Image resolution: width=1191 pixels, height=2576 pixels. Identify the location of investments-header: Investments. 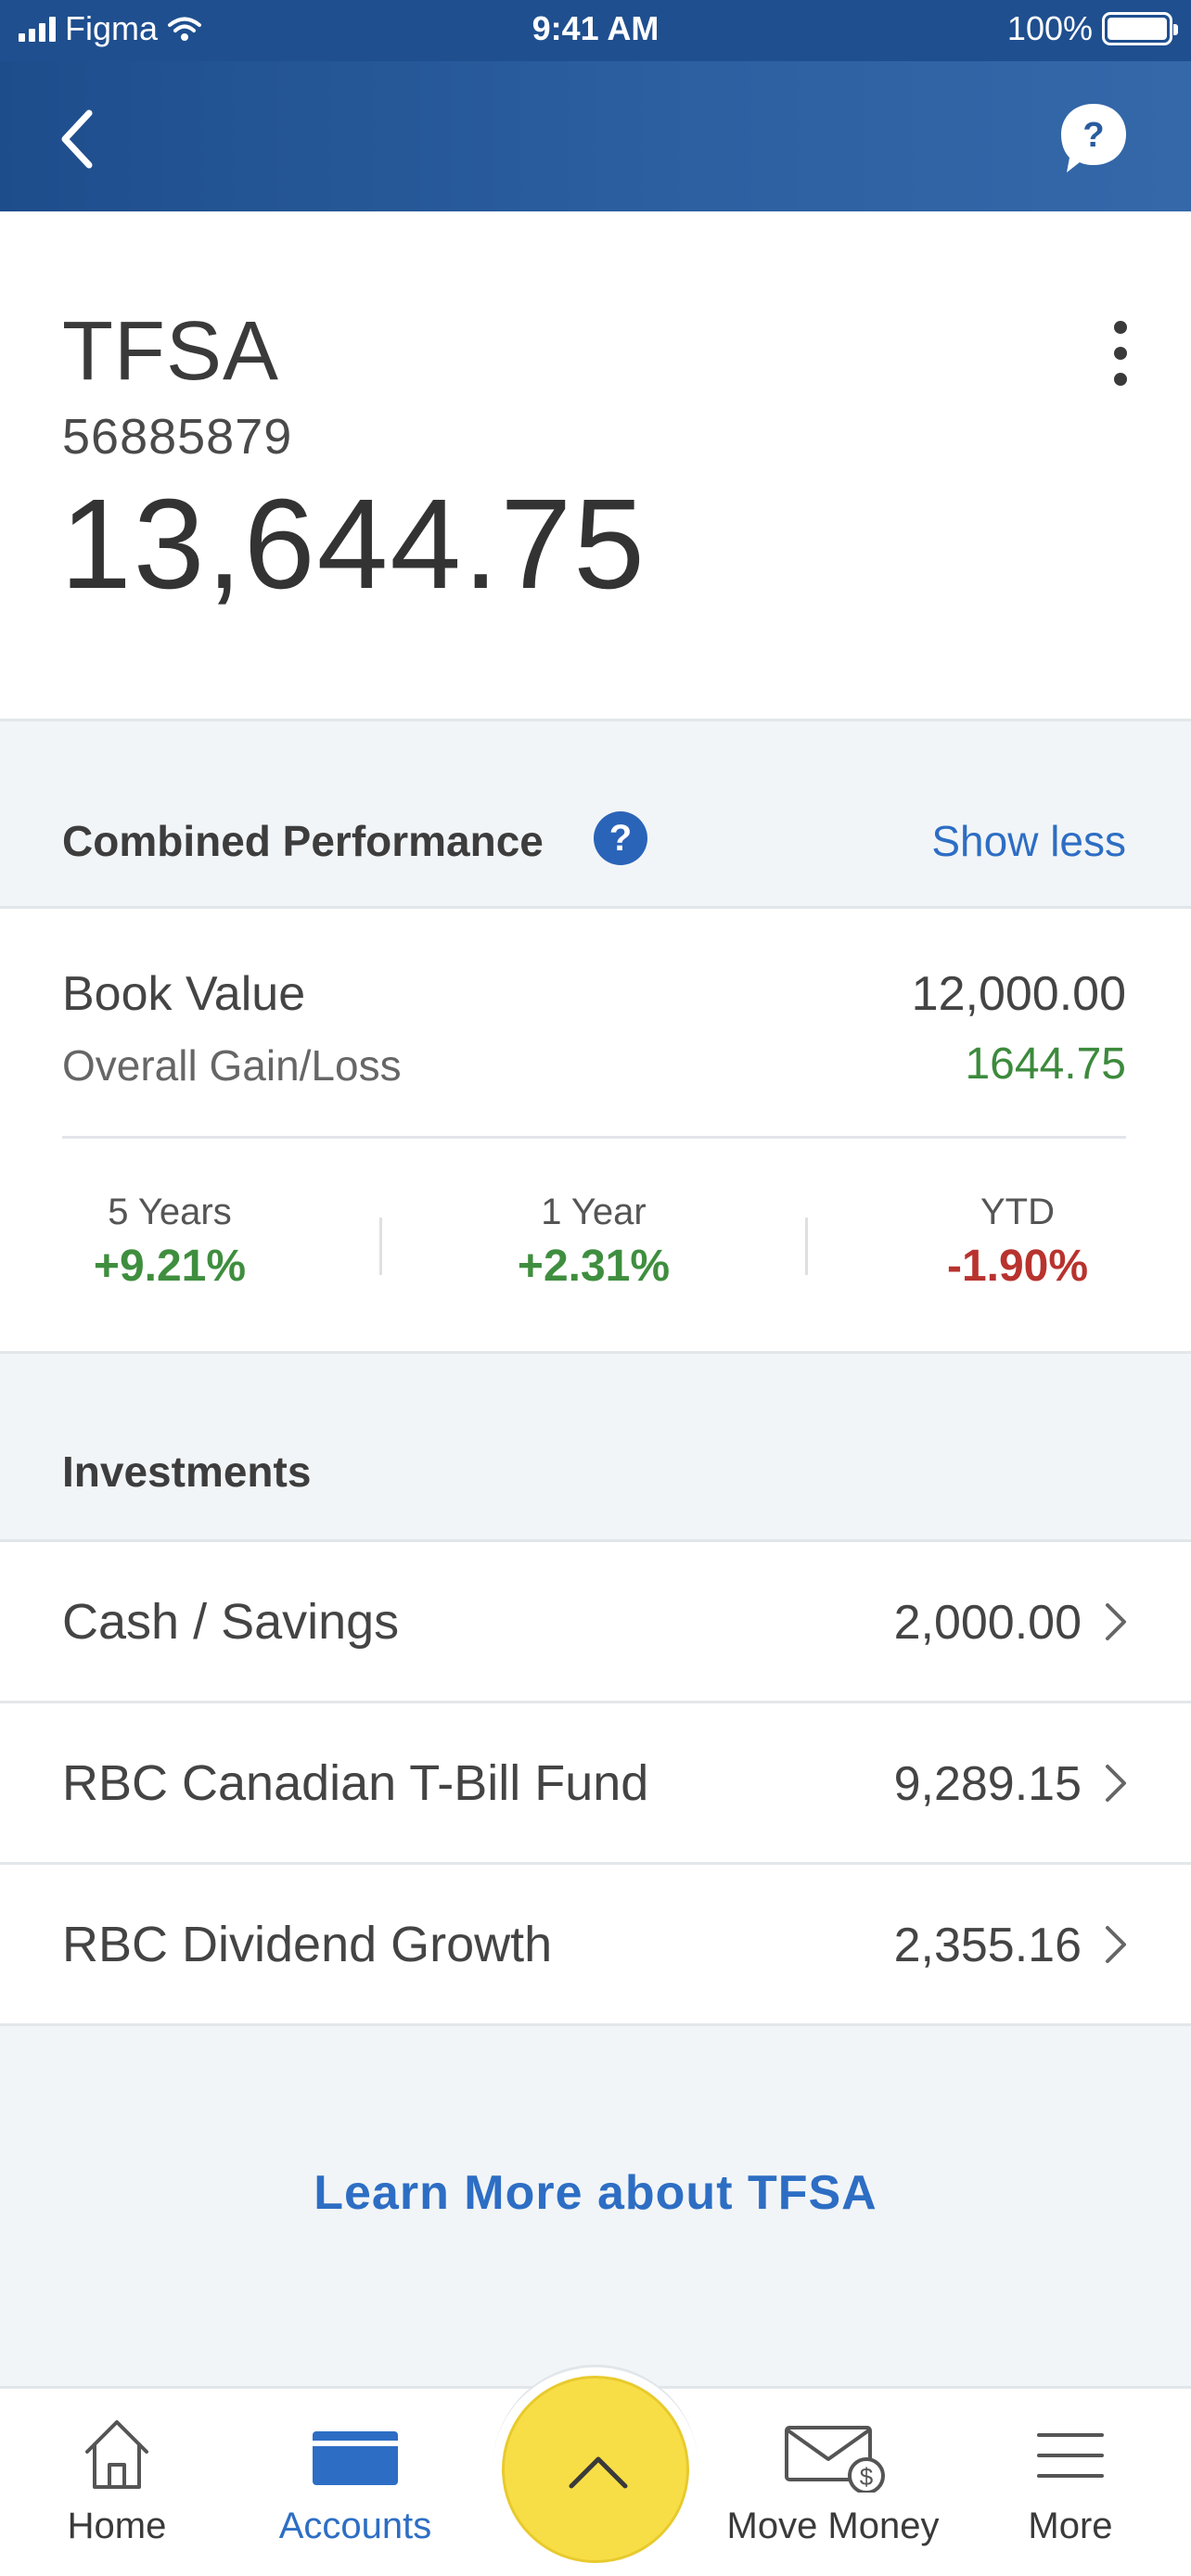
(595, 1448).